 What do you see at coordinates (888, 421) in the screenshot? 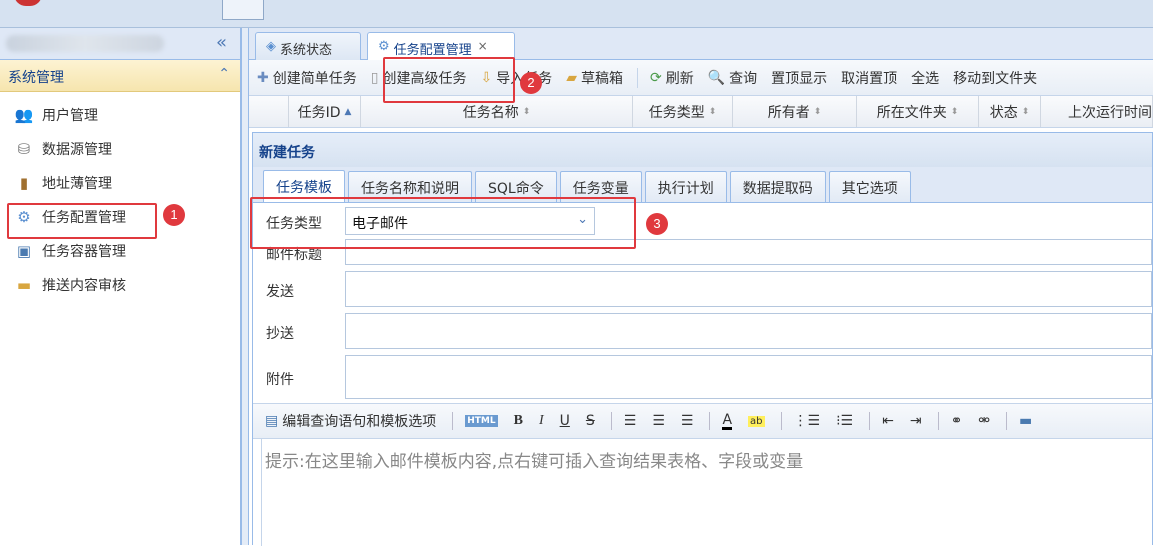
I see `outdent-icon: ⇤` at bounding box center [888, 421].